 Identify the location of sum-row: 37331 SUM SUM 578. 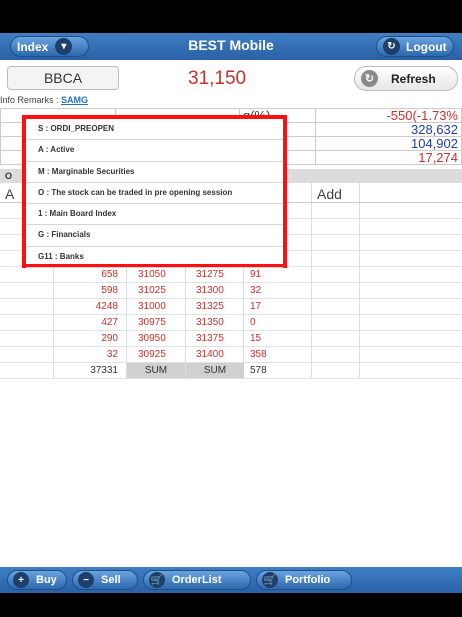
(231, 371).